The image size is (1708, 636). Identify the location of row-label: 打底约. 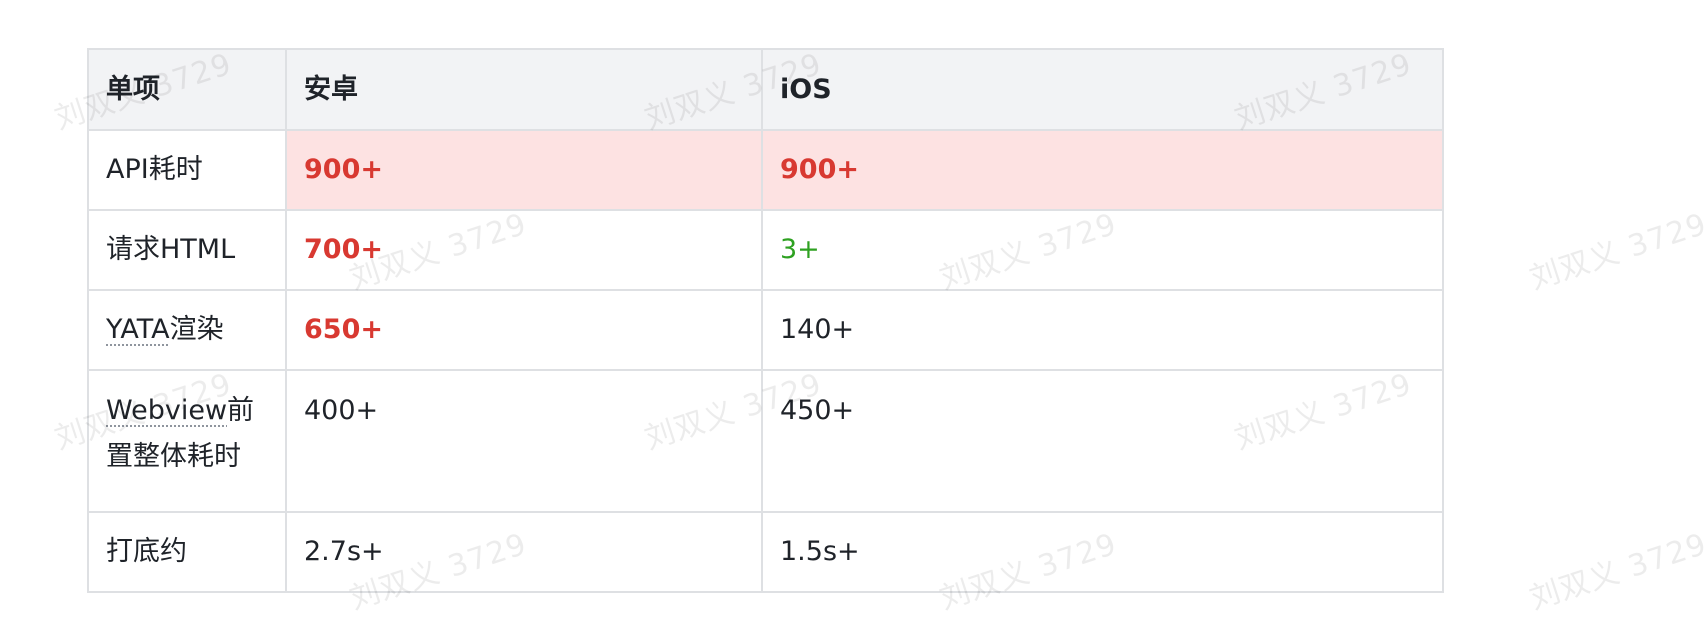
(187, 552).